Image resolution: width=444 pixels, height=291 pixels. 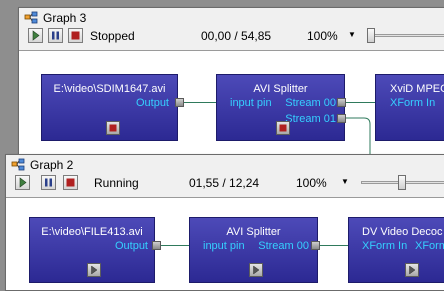 What do you see at coordinates (109, 107) in the screenshot?
I see `filter-source: E:\video\SDIM1647.avi Output` at bounding box center [109, 107].